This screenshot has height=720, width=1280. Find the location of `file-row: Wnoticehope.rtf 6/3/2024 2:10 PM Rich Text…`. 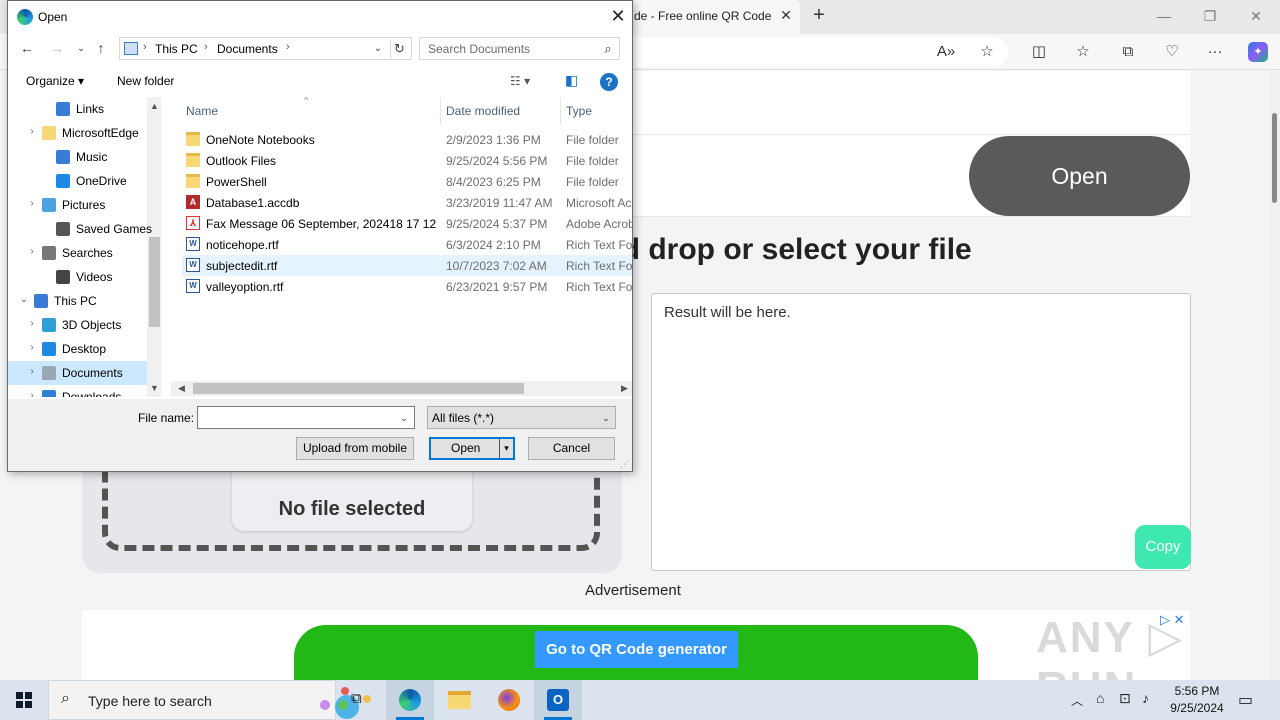

file-row: Wnoticehope.rtf 6/3/2024 2:10 PM Rich Text… is located at coordinates (407, 244).